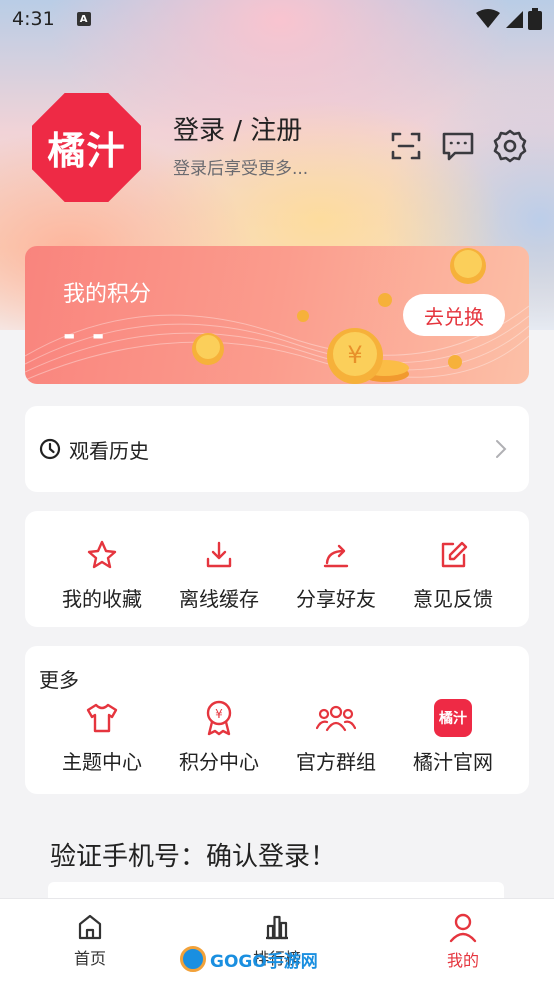 The height and width of the screenshot is (984, 554). I want to click on edit-icon, so click(454, 554).